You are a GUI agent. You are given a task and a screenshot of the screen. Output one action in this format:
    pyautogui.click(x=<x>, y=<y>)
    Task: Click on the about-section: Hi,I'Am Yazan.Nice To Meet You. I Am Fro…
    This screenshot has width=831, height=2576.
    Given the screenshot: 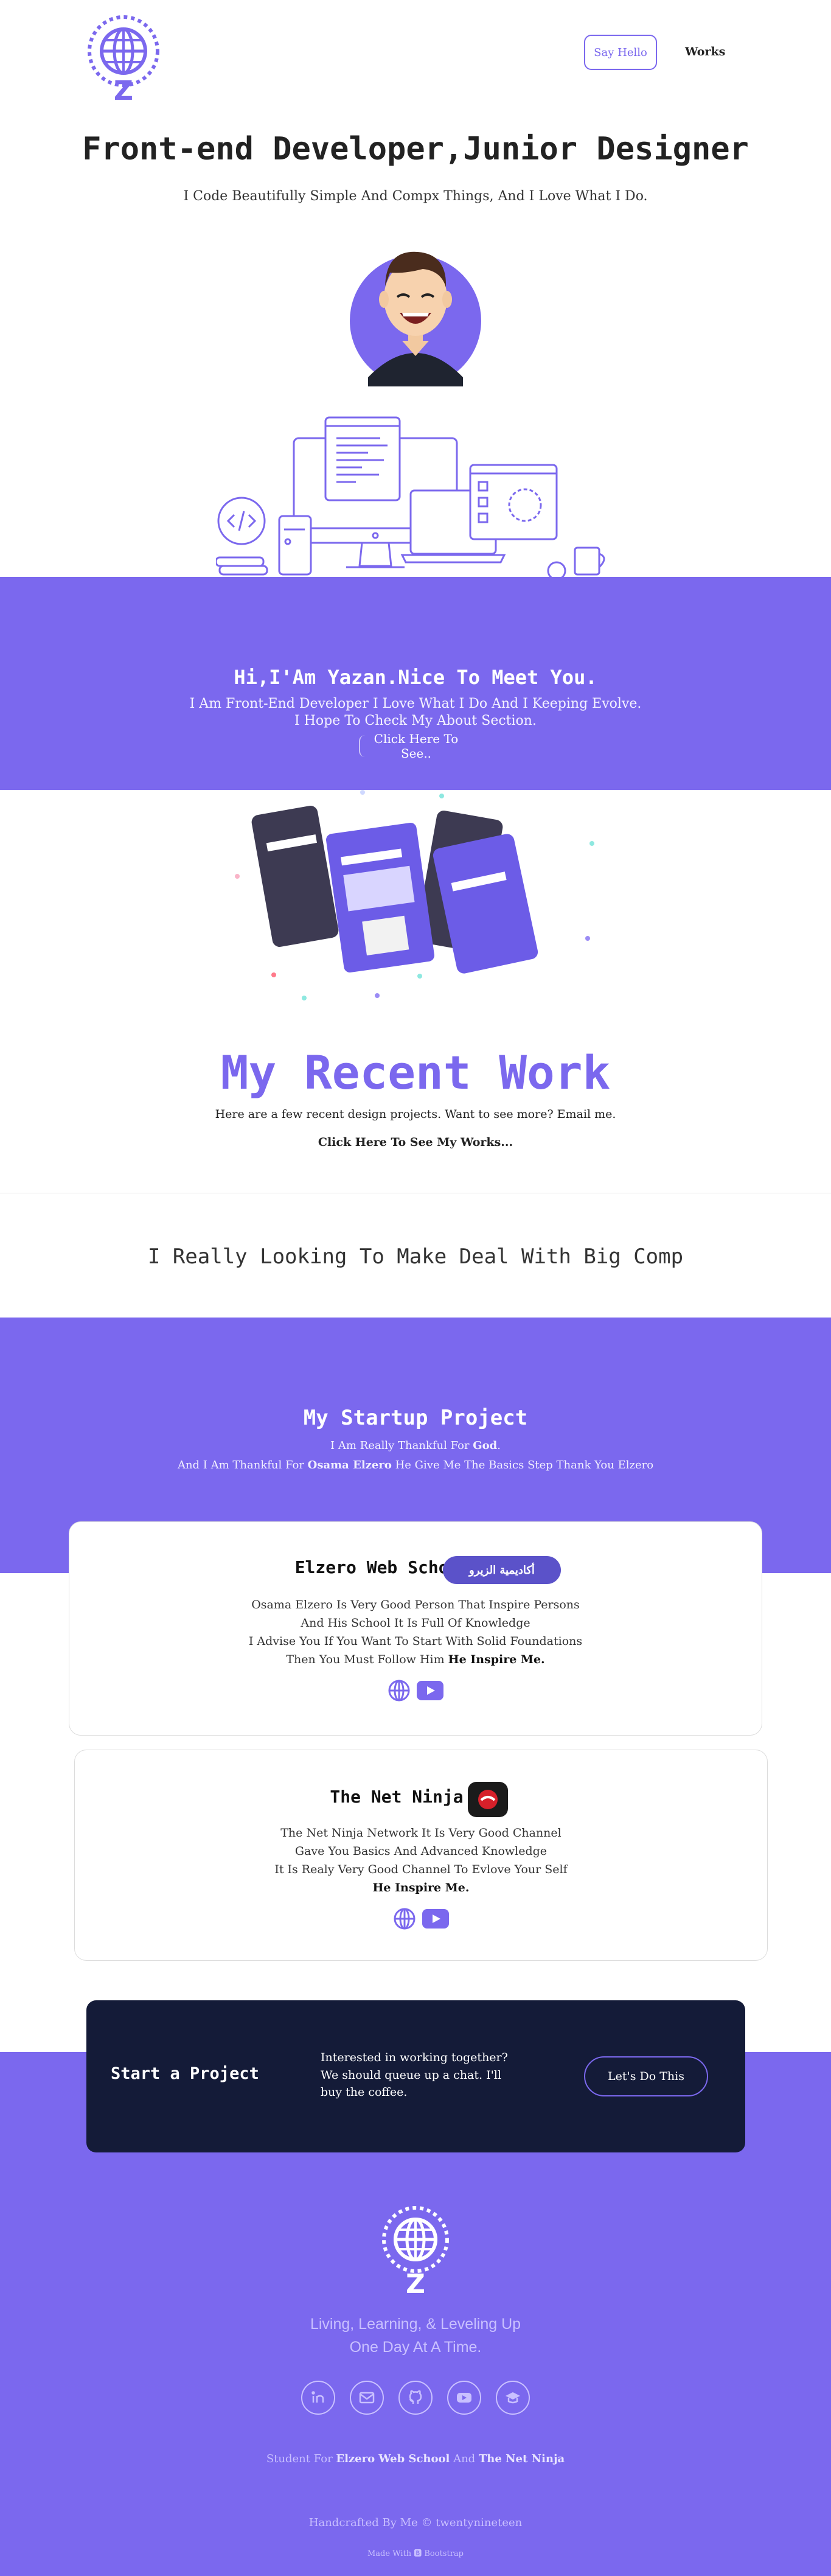 What is the action you would take?
    pyautogui.click(x=415, y=683)
    